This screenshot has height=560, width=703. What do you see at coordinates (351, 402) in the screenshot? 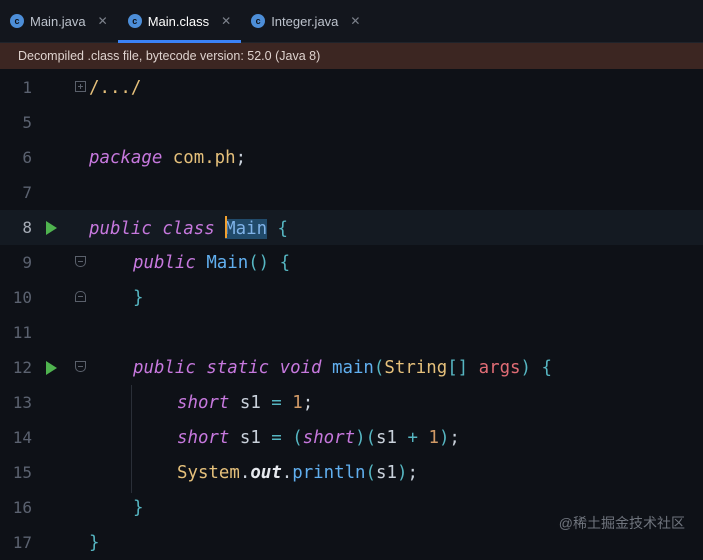
I see `code-line: 13 short s1 = 1;` at bounding box center [351, 402].